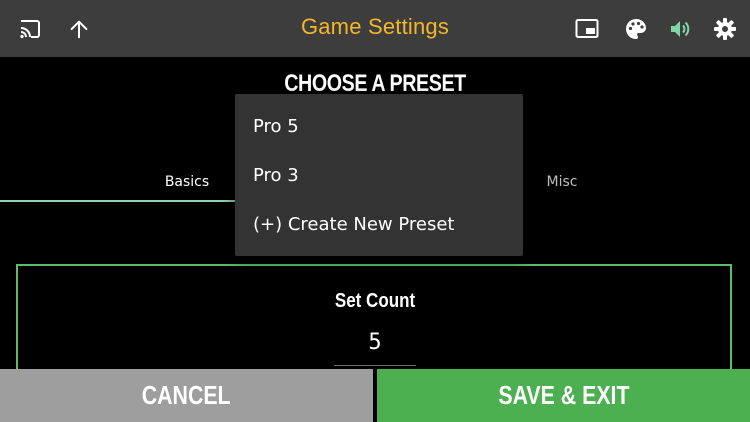 Image resolution: width=750 pixels, height=422 pixels. What do you see at coordinates (562, 182) in the screenshot?
I see `tab-misc: Misc` at bounding box center [562, 182].